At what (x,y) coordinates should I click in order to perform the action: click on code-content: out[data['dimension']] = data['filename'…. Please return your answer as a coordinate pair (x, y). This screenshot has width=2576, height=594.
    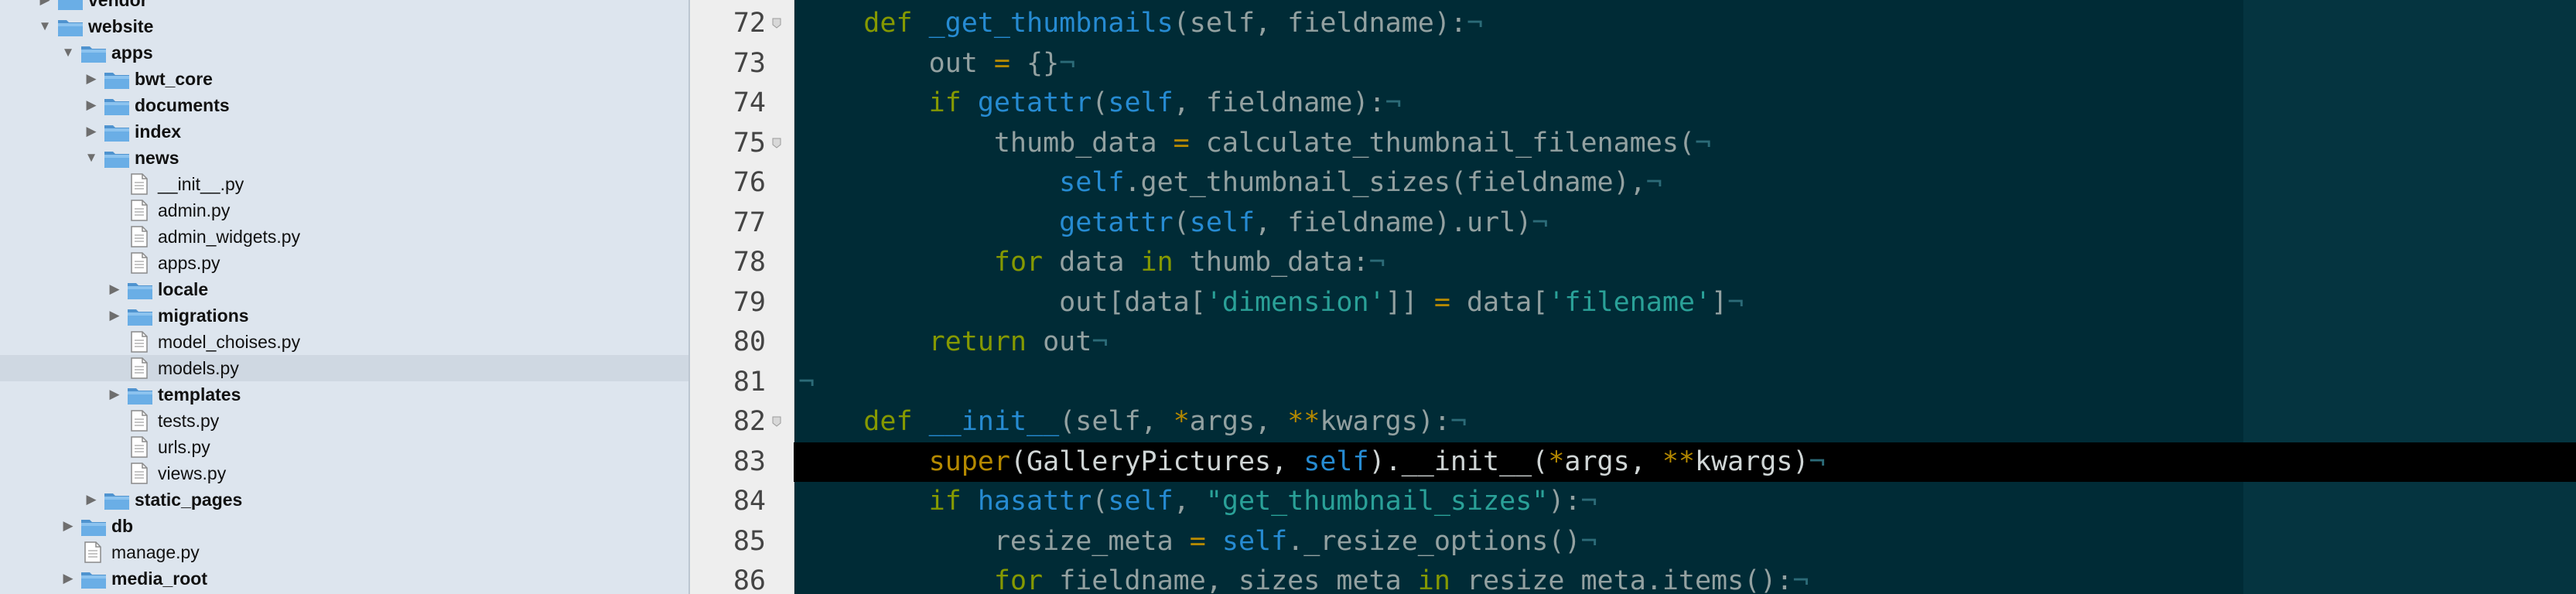
    Looking at the image, I should click on (1685, 303).